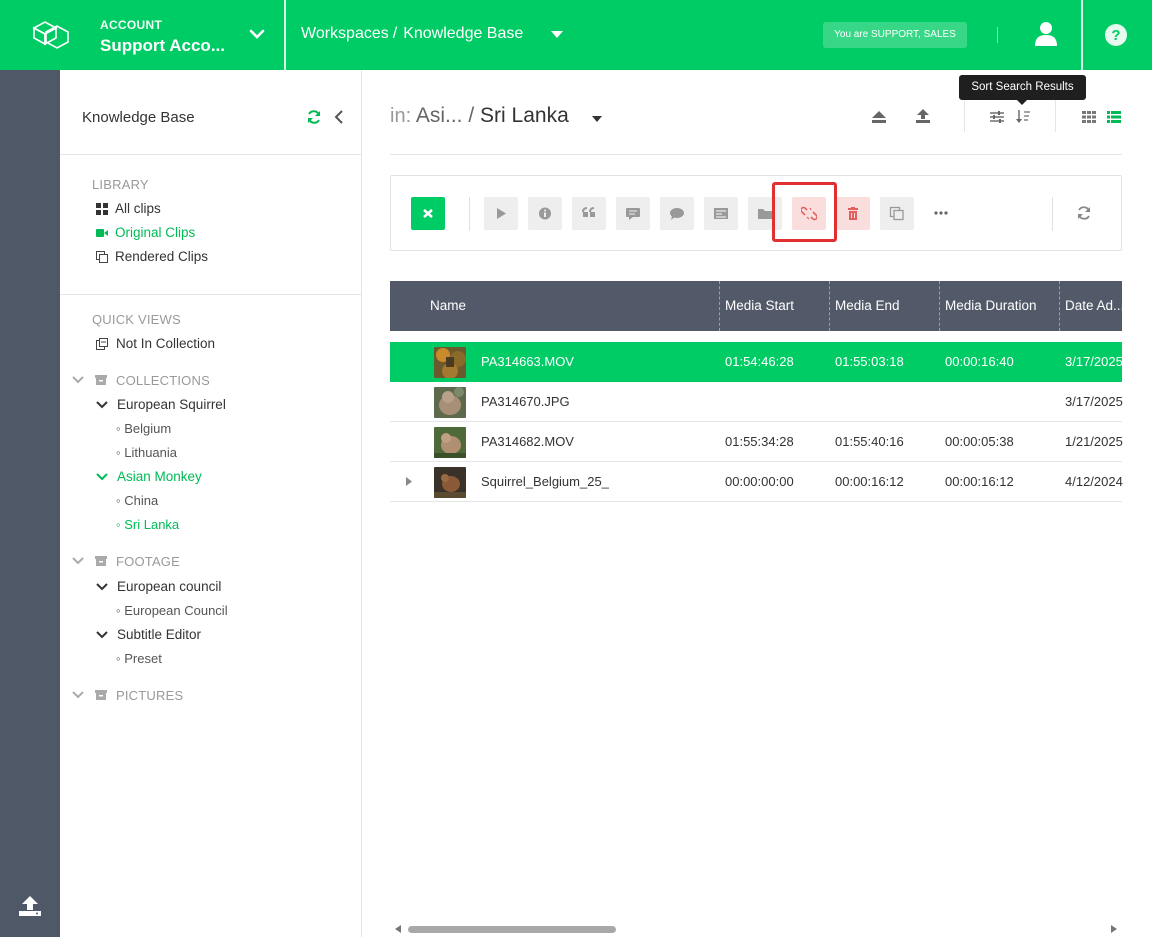  What do you see at coordinates (869, 481) in the screenshot?
I see `cell-media-end: 00:00:16:12` at bounding box center [869, 481].